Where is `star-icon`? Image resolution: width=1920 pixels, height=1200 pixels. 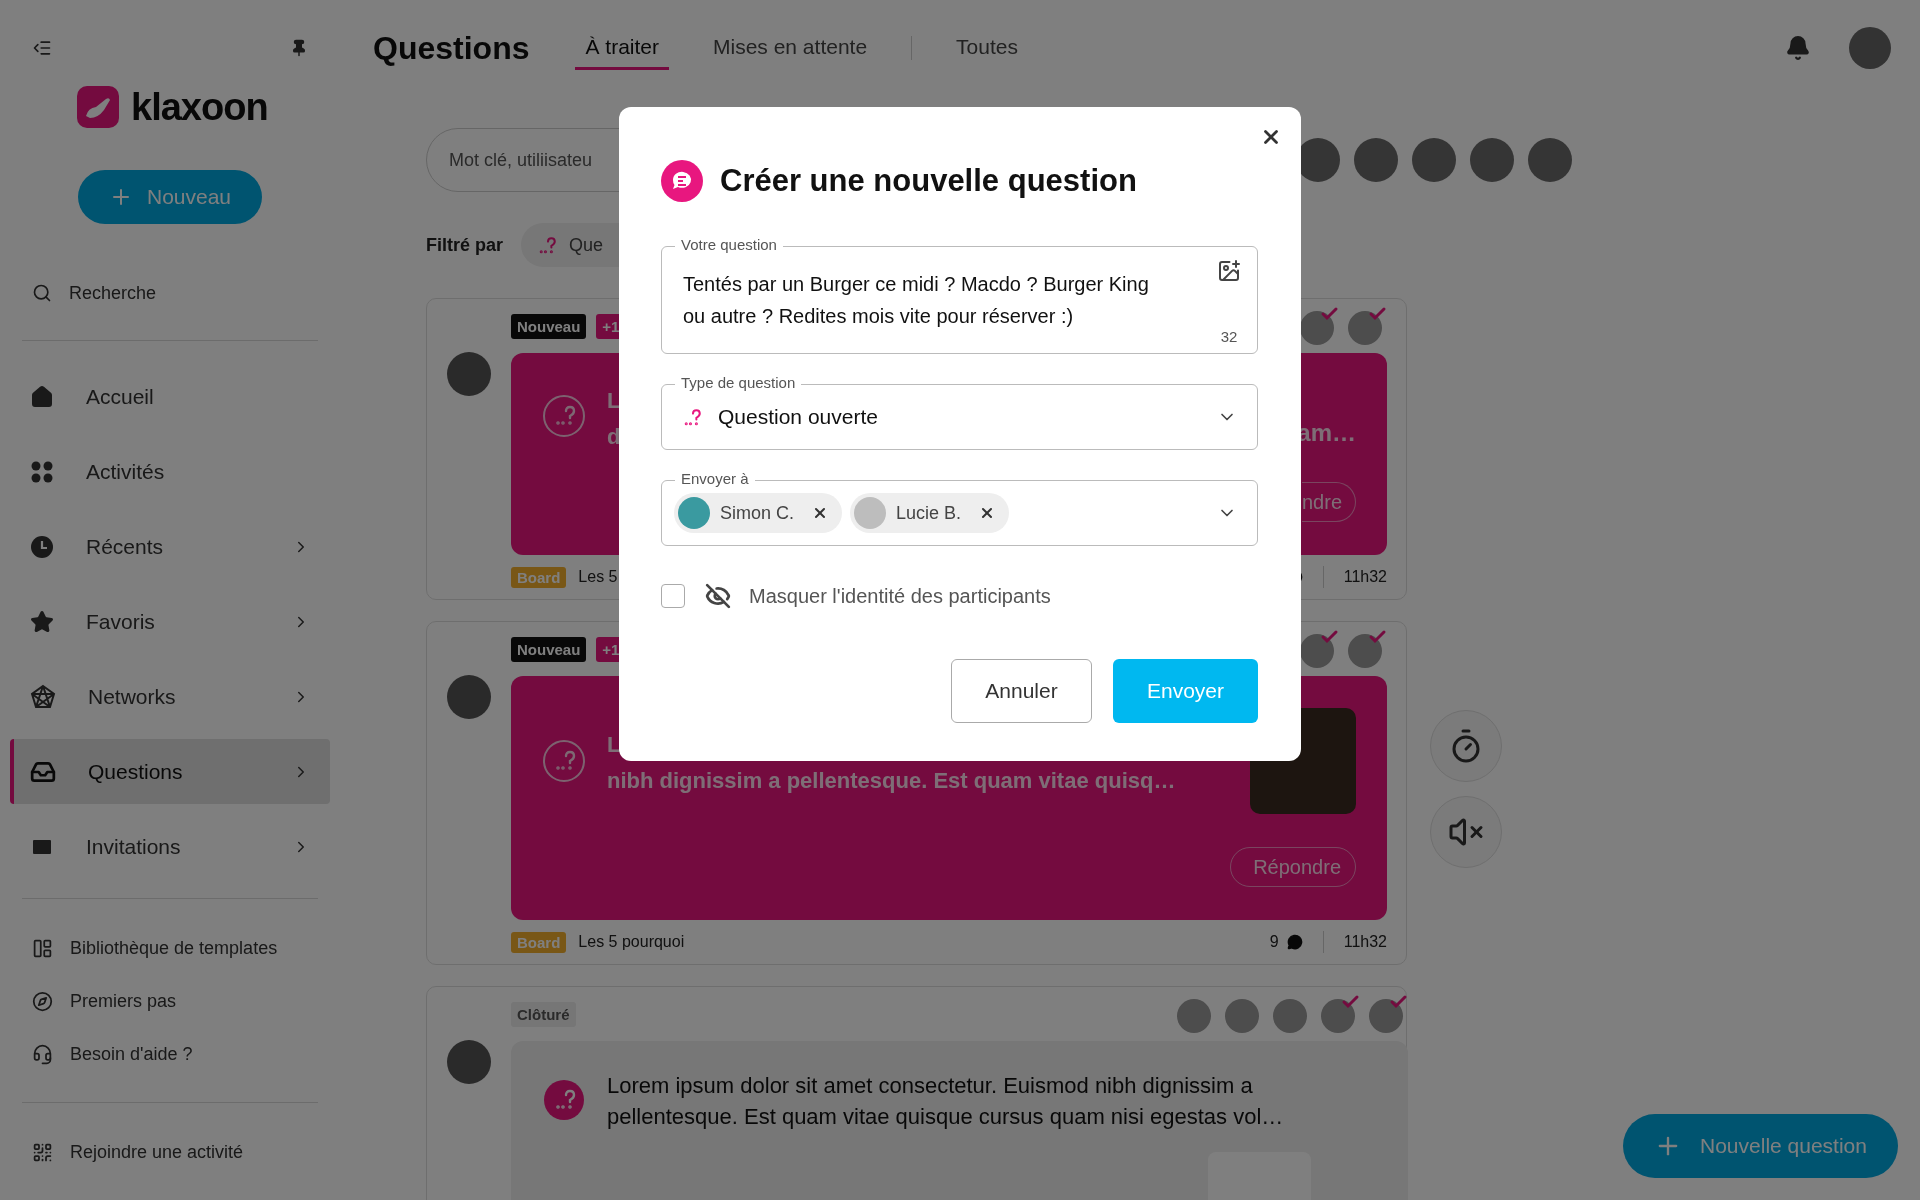
star-icon is located at coordinates (42, 621).